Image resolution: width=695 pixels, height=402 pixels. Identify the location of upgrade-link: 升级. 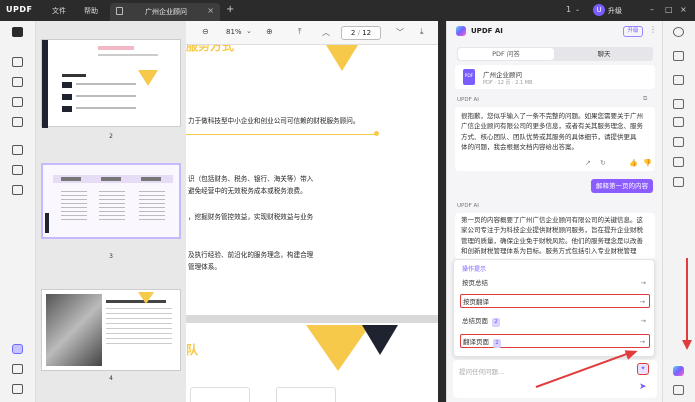
(615, 11).